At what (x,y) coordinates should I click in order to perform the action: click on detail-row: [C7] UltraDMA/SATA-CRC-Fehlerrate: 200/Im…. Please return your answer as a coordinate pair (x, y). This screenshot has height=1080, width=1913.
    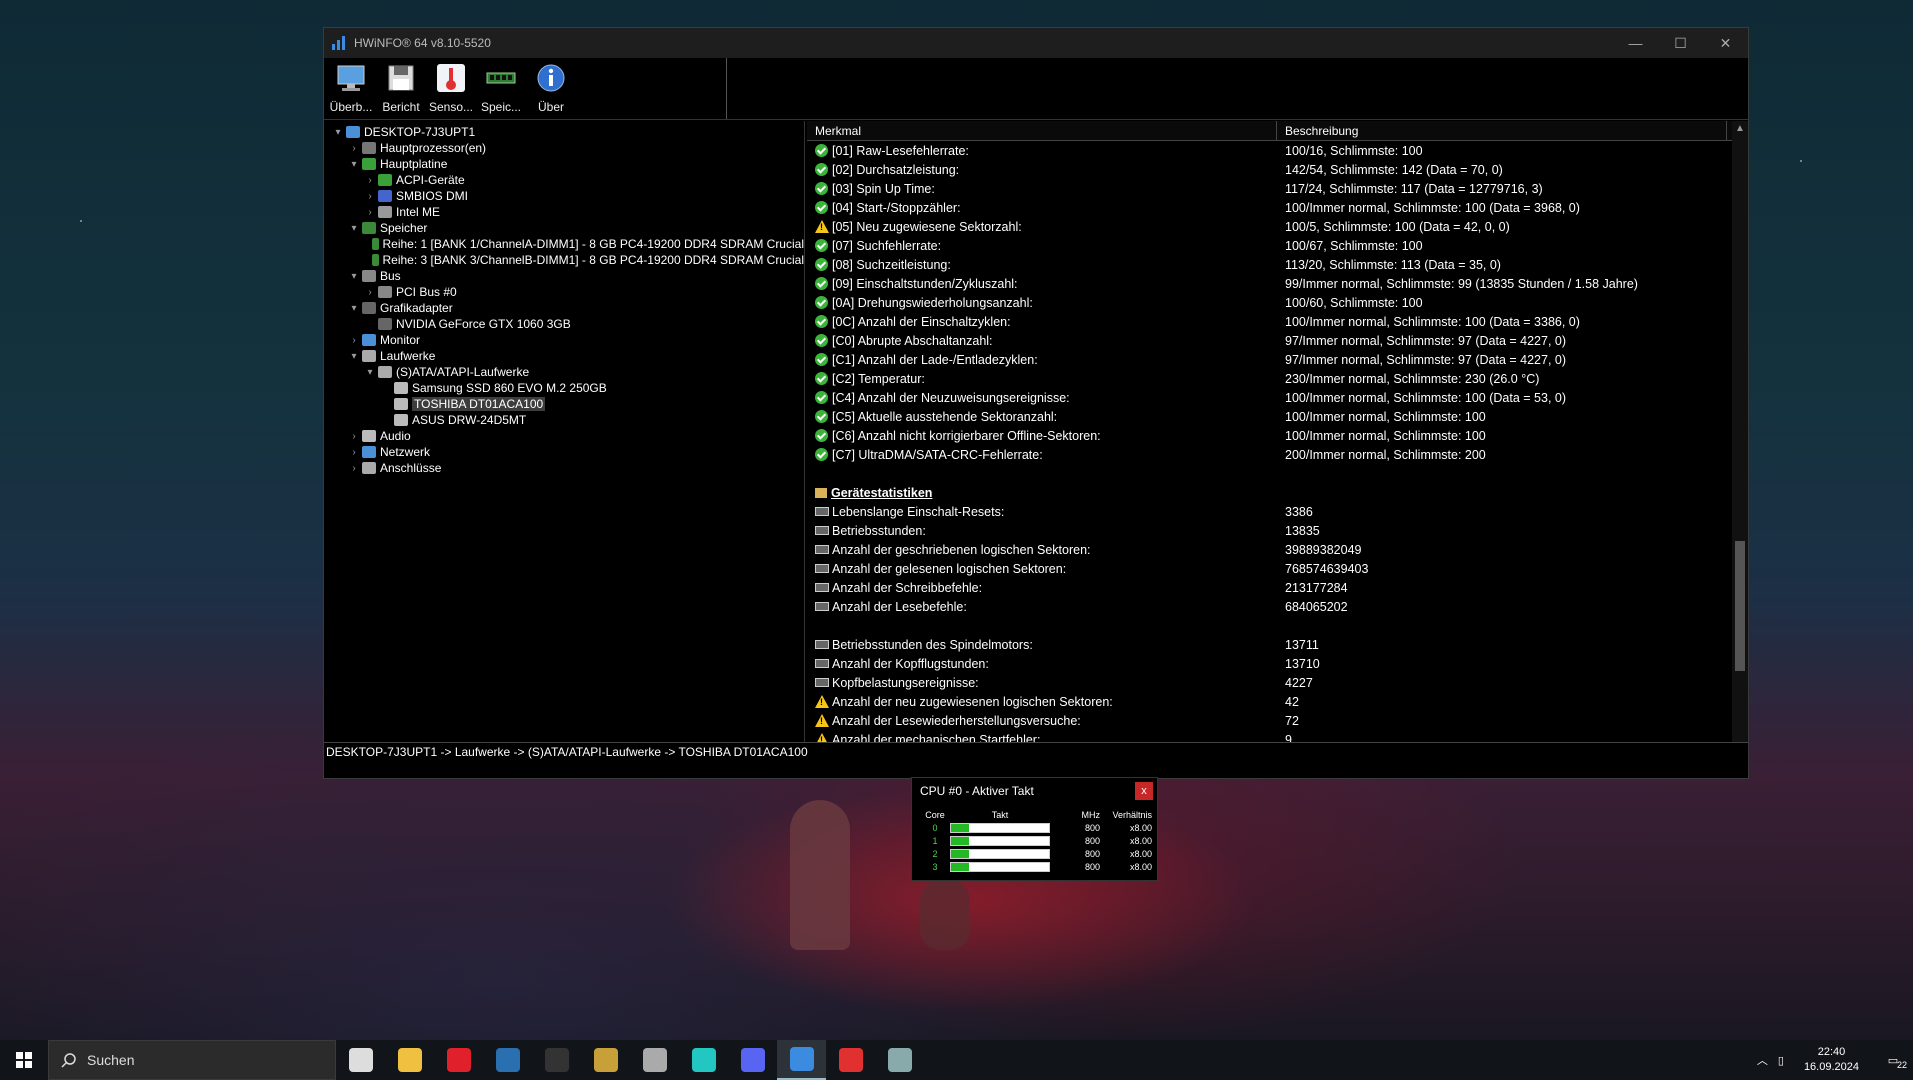
    Looking at the image, I should click on (1277, 454).